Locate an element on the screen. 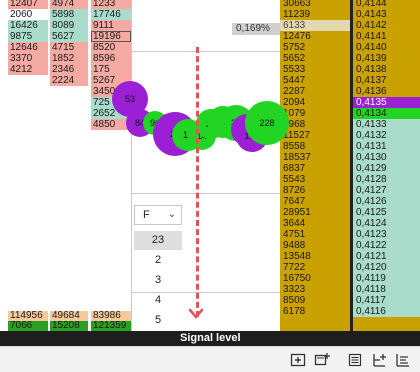  add-window-icon is located at coordinates (322, 360).